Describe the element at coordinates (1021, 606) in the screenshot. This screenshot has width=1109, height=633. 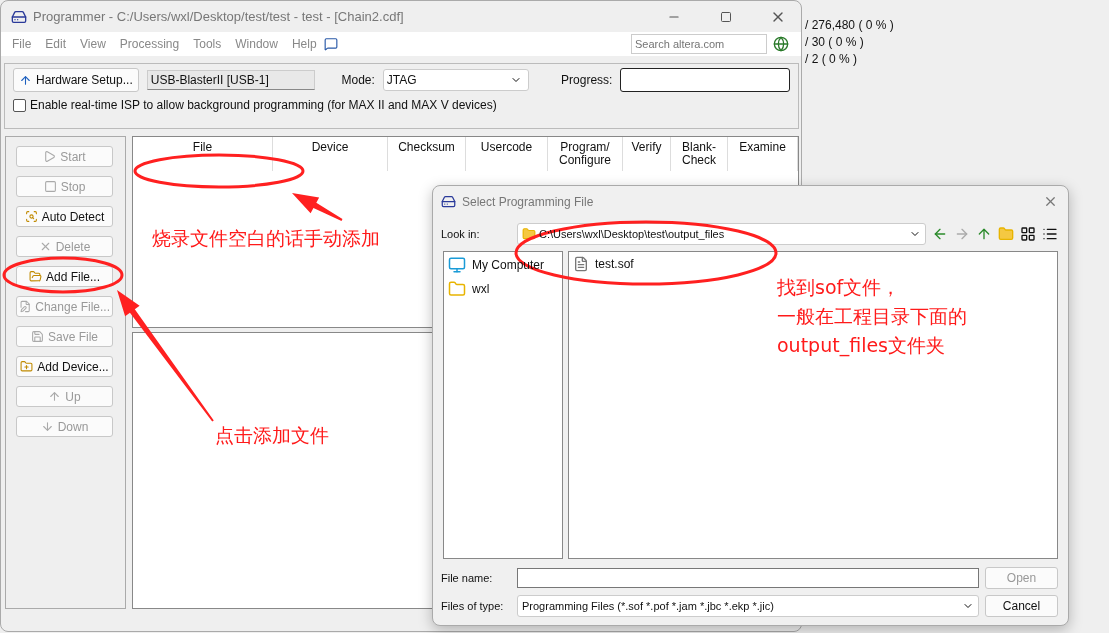
I see `cancel-button: Cancel` at that location.